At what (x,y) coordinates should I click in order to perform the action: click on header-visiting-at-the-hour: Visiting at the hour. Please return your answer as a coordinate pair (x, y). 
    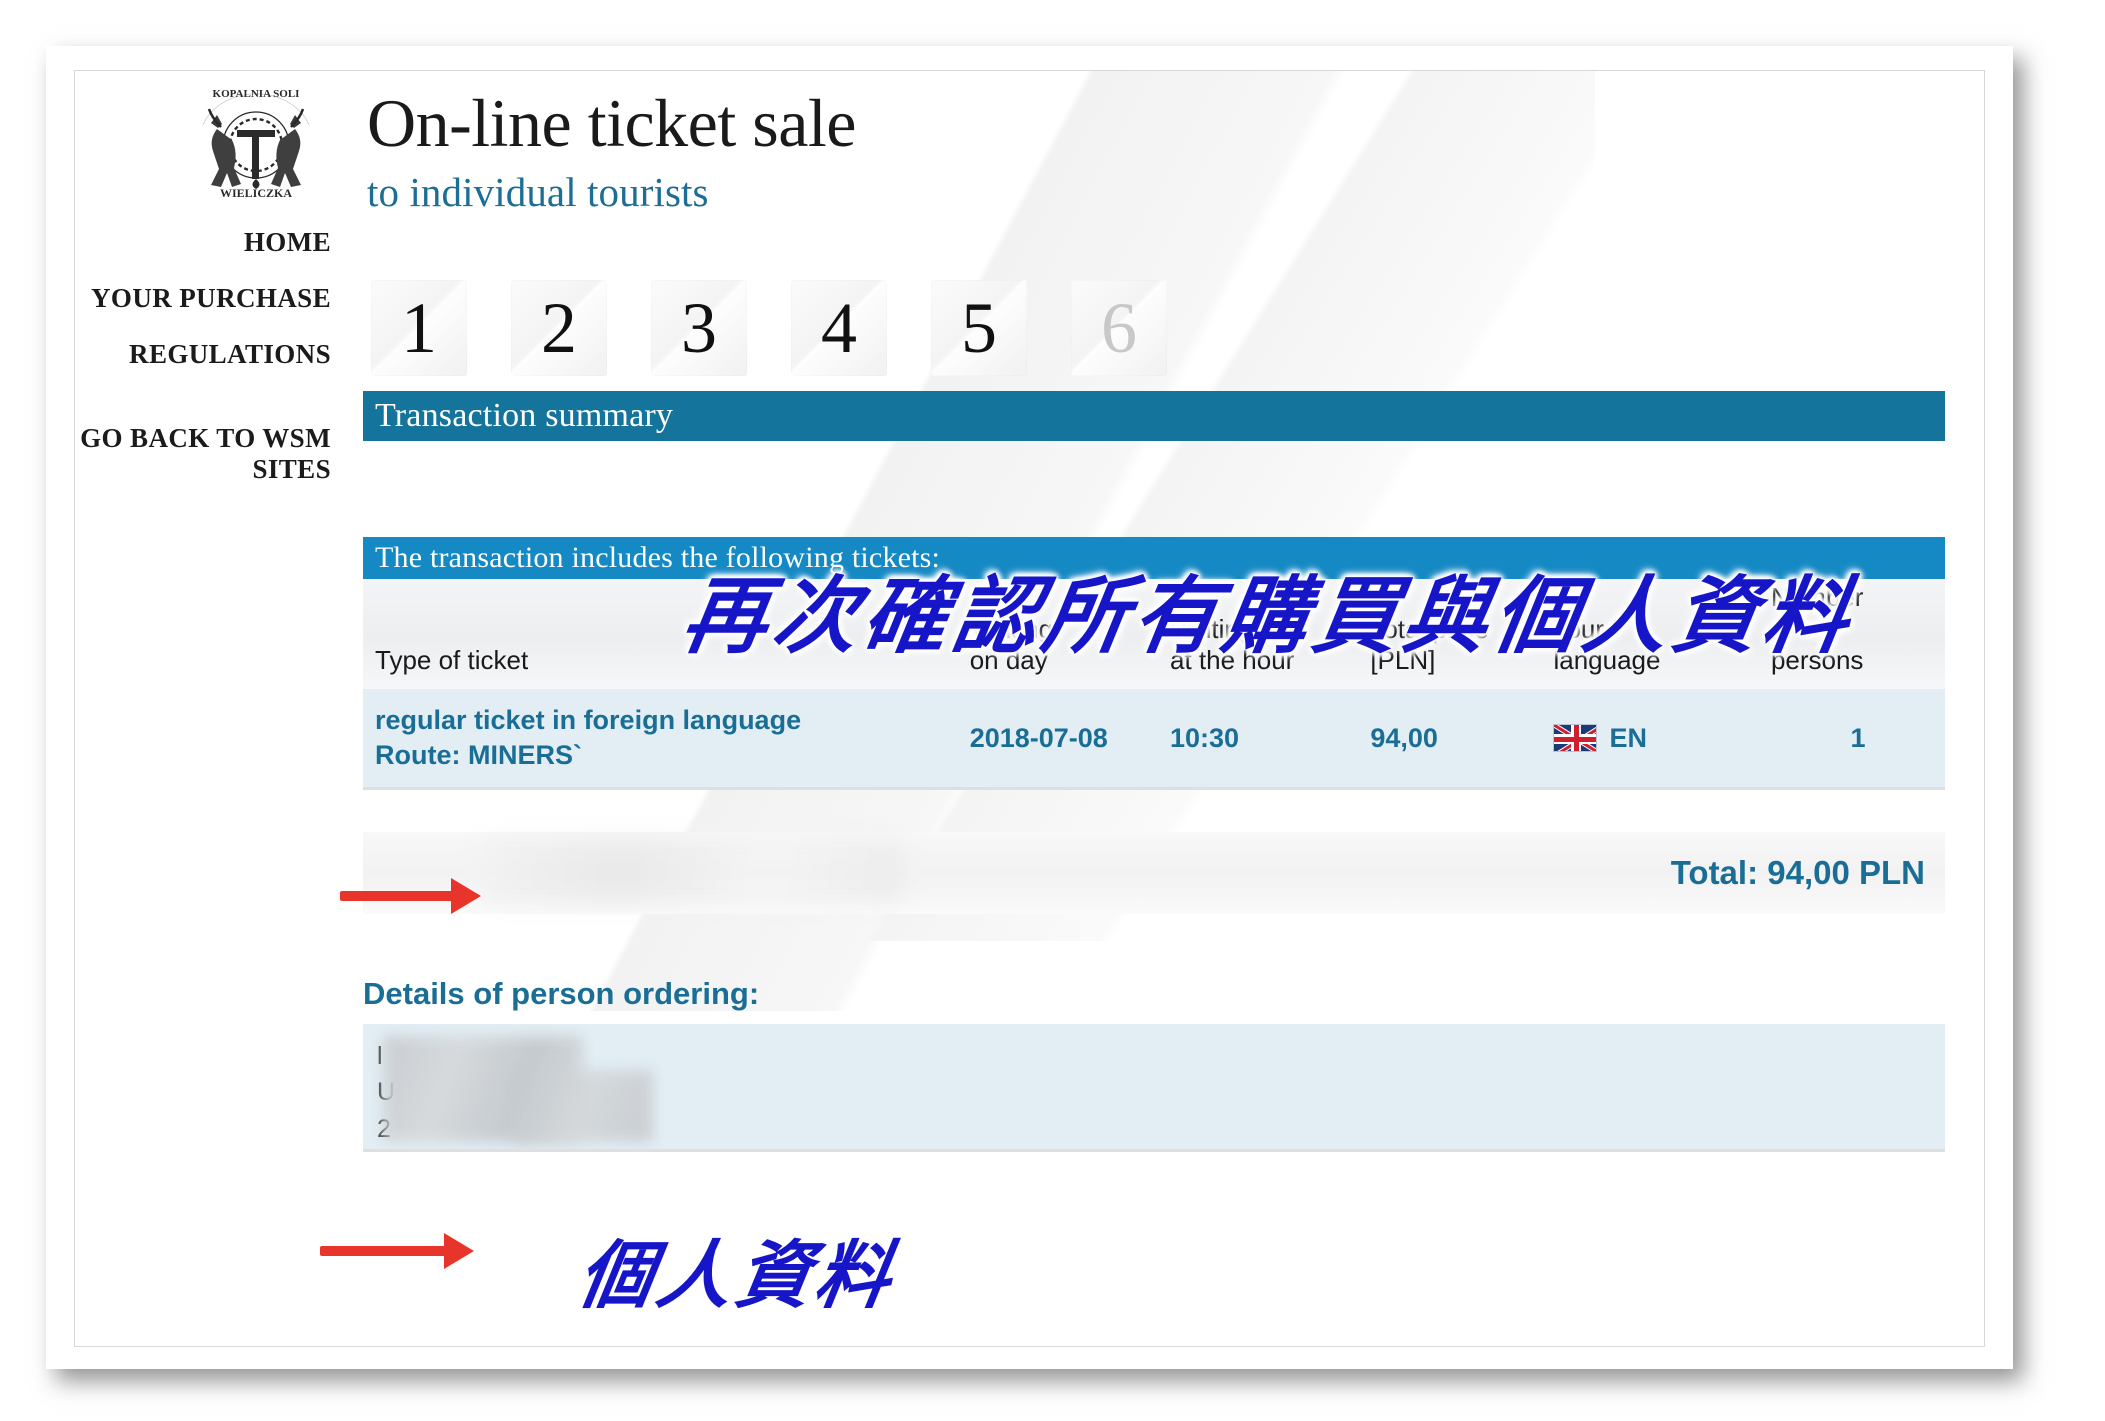
    Looking at the image, I should click on (1270, 634).